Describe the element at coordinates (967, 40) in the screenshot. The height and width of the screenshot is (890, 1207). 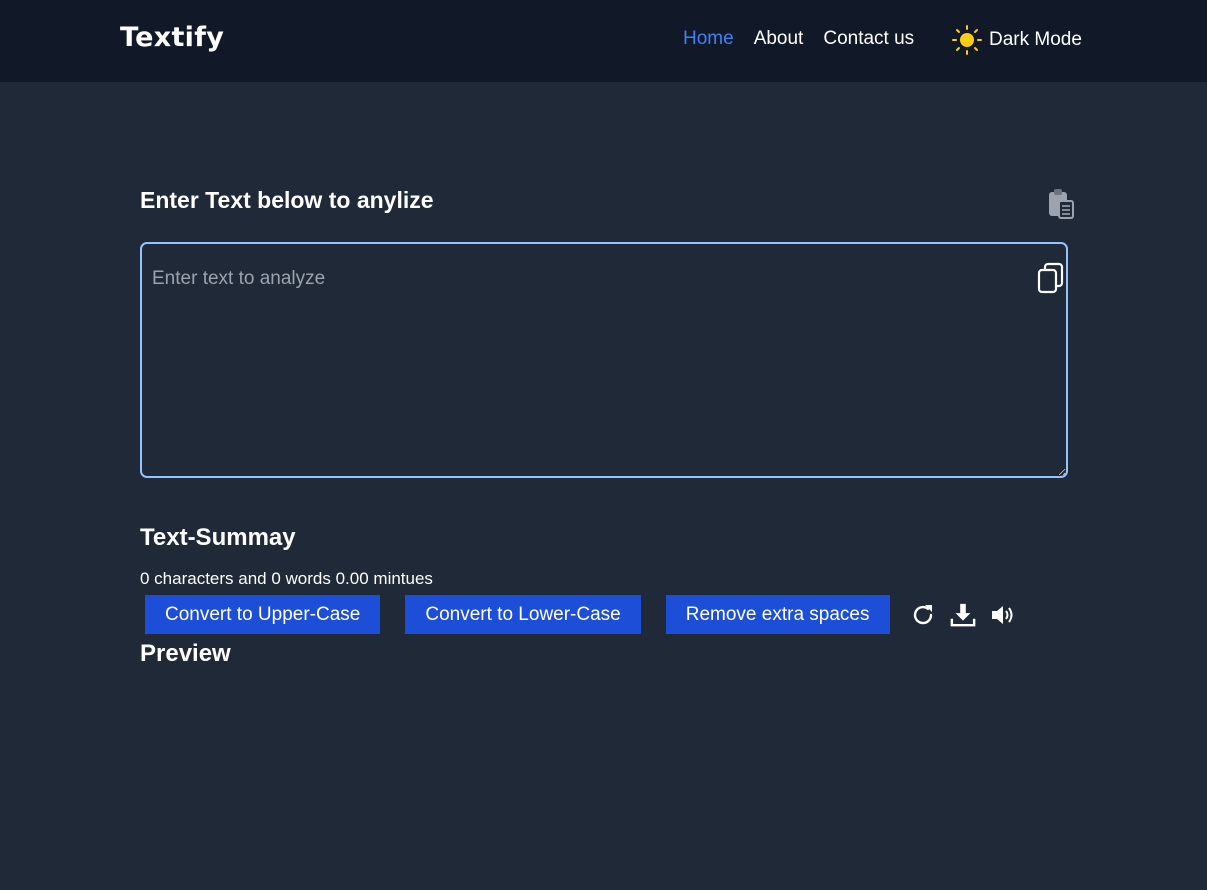
I see `sun-icon` at that location.